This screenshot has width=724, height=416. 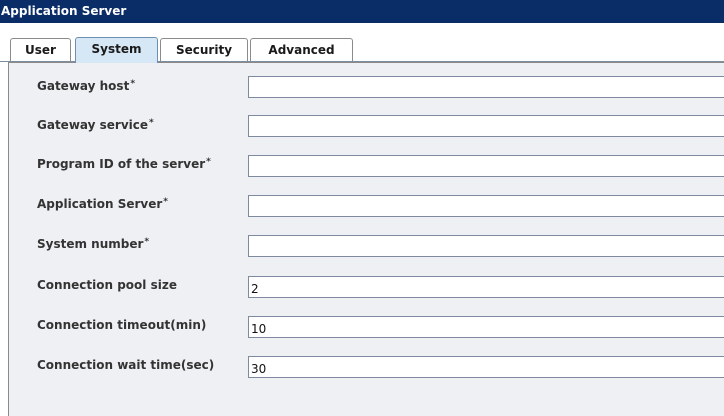 I want to click on tab-strip: User System Security Advanced, so click(x=362, y=44).